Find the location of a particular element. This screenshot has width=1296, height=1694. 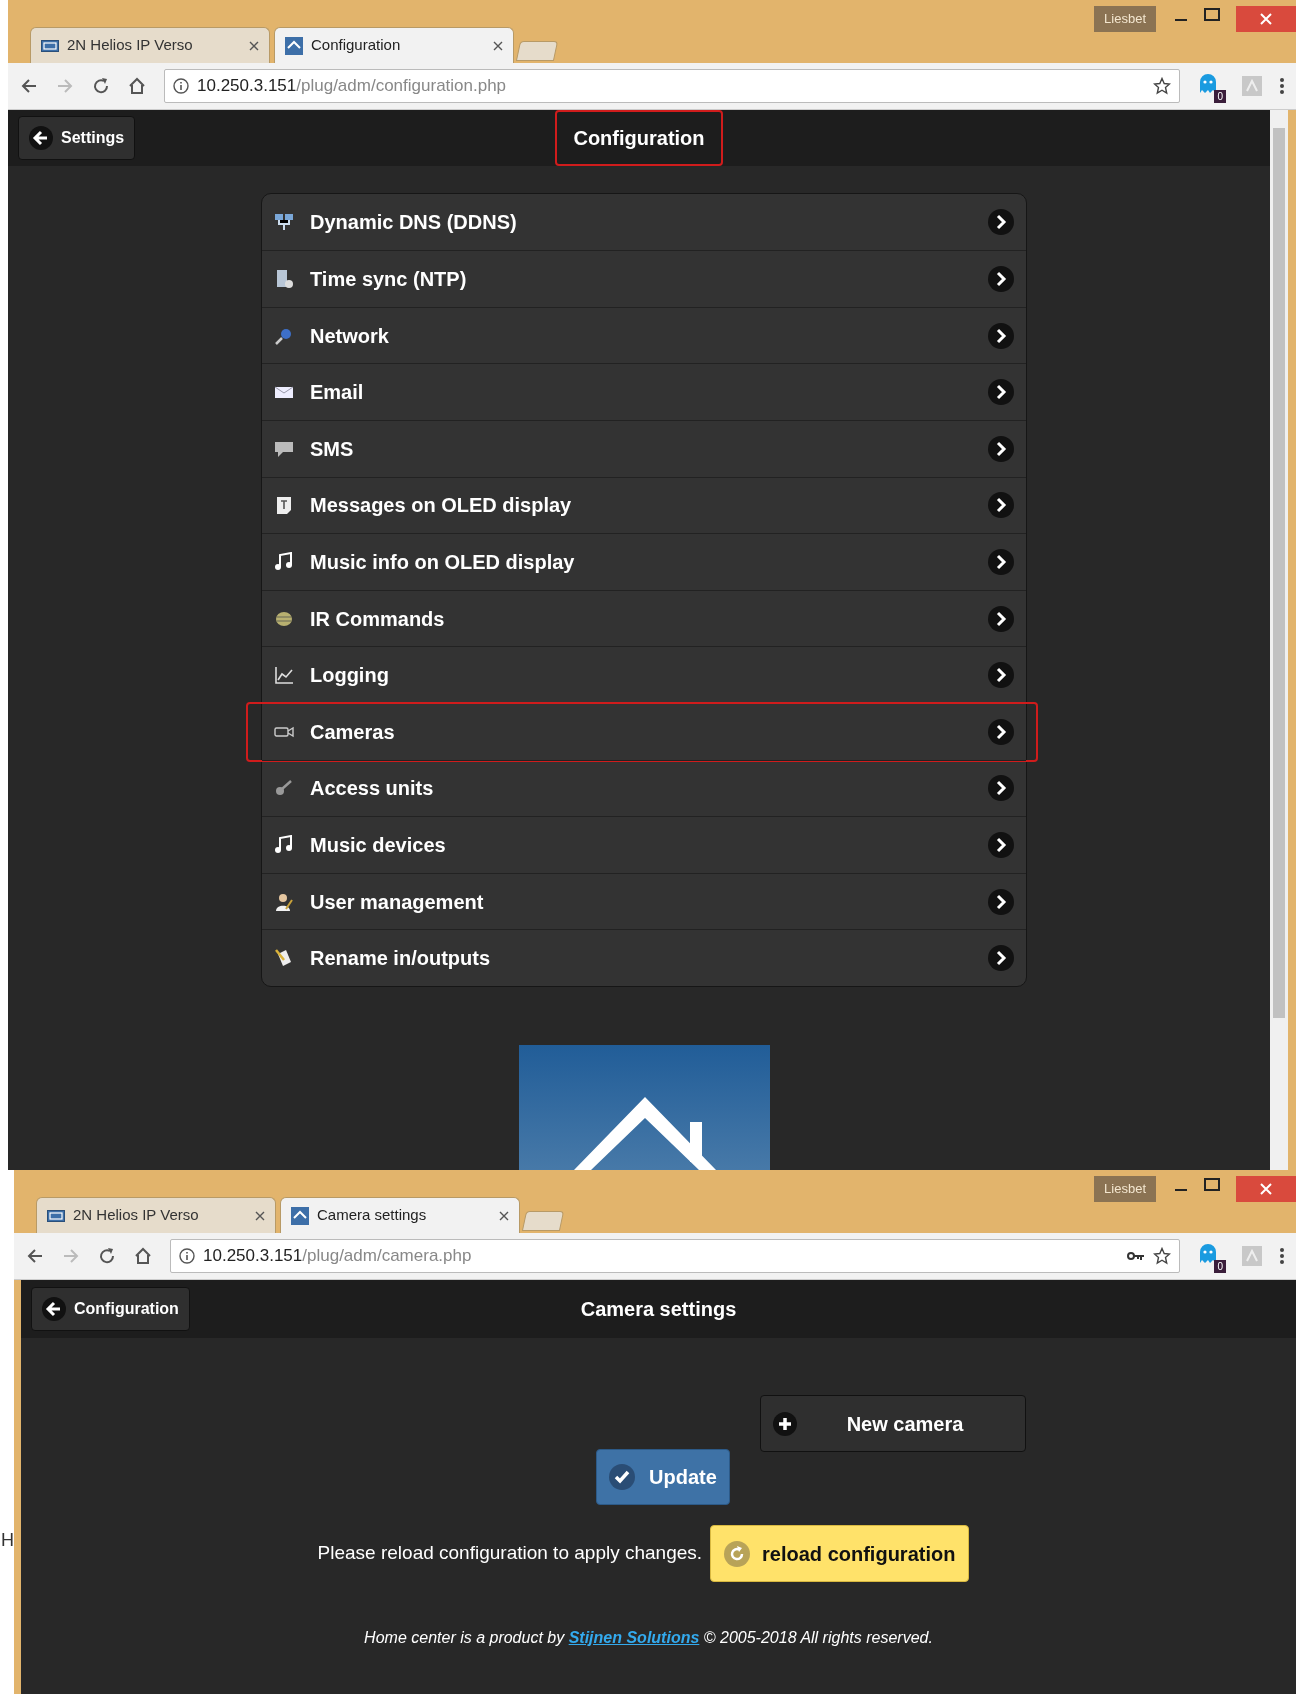

page-title: Configuration is located at coordinates (639, 138).